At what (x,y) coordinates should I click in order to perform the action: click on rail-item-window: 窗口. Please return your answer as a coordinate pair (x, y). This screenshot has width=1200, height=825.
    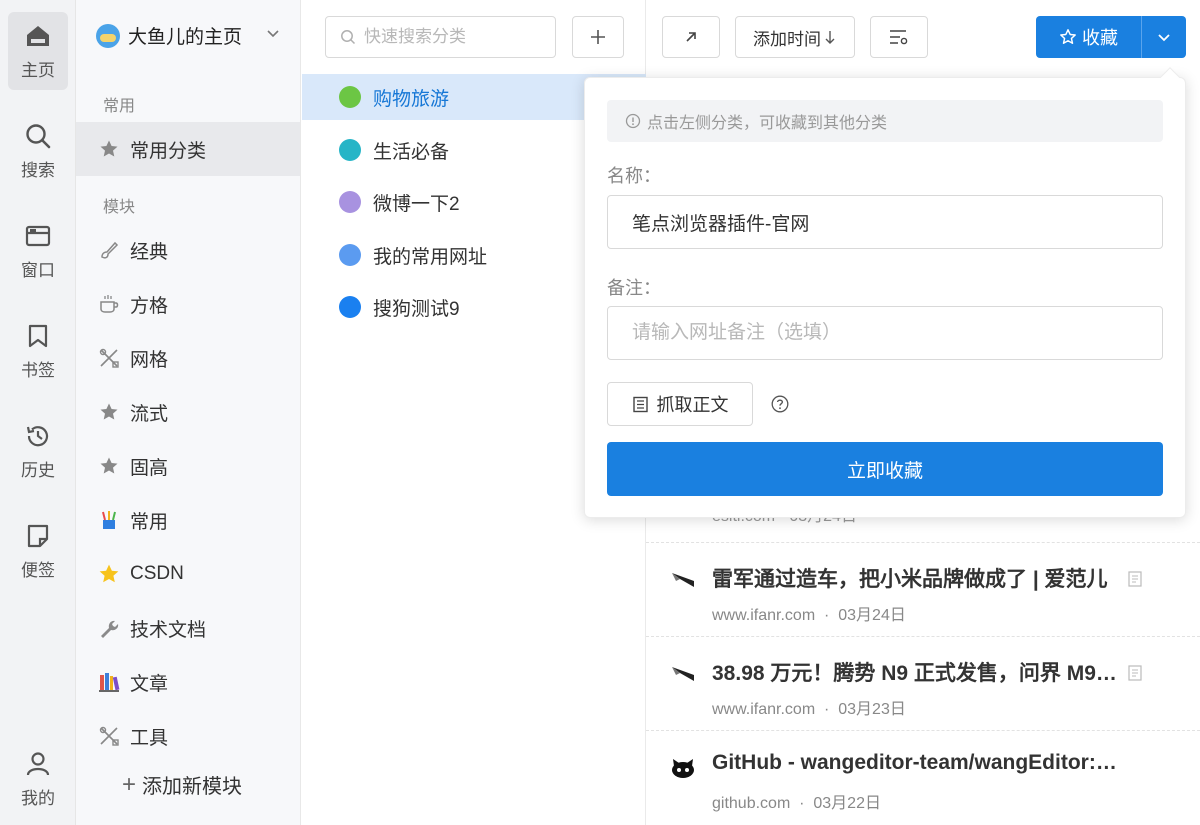
    Looking at the image, I should click on (38, 251).